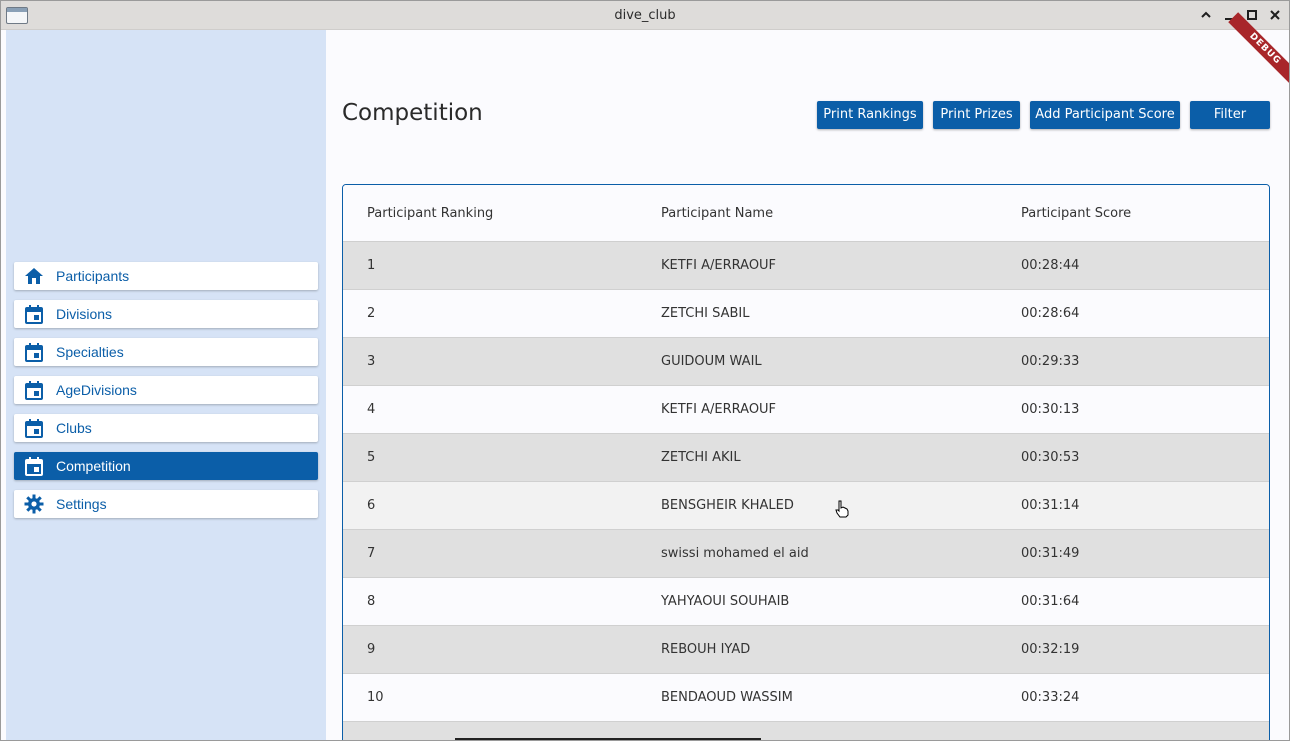 This screenshot has width=1290, height=741. What do you see at coordinates (166, 390) in the screenshot?
I see `sidebar-item-agedivisions: AgeDivisions` at bounding box center [166, 390].